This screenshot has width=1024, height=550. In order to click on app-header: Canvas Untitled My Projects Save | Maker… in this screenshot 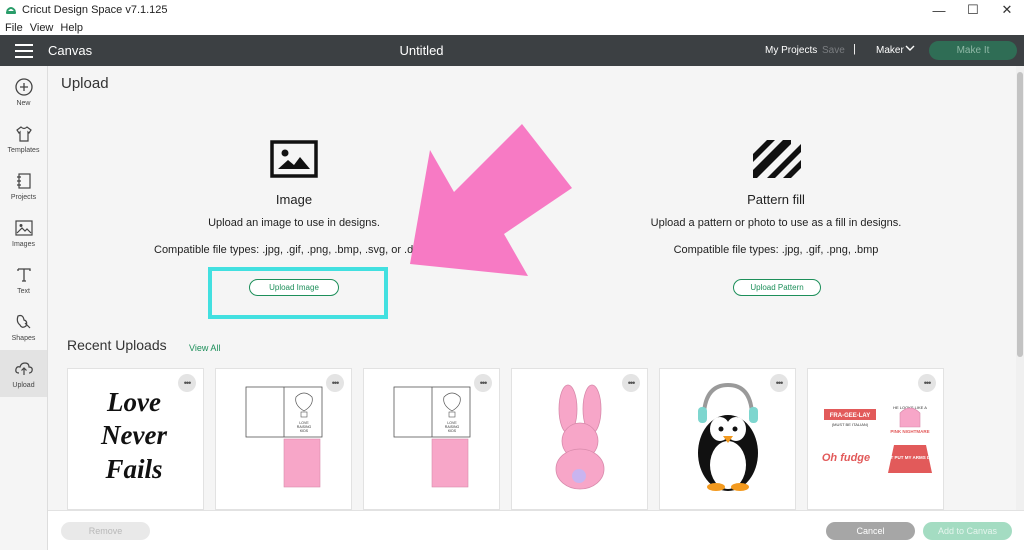, I will do `click(512, 50)`.